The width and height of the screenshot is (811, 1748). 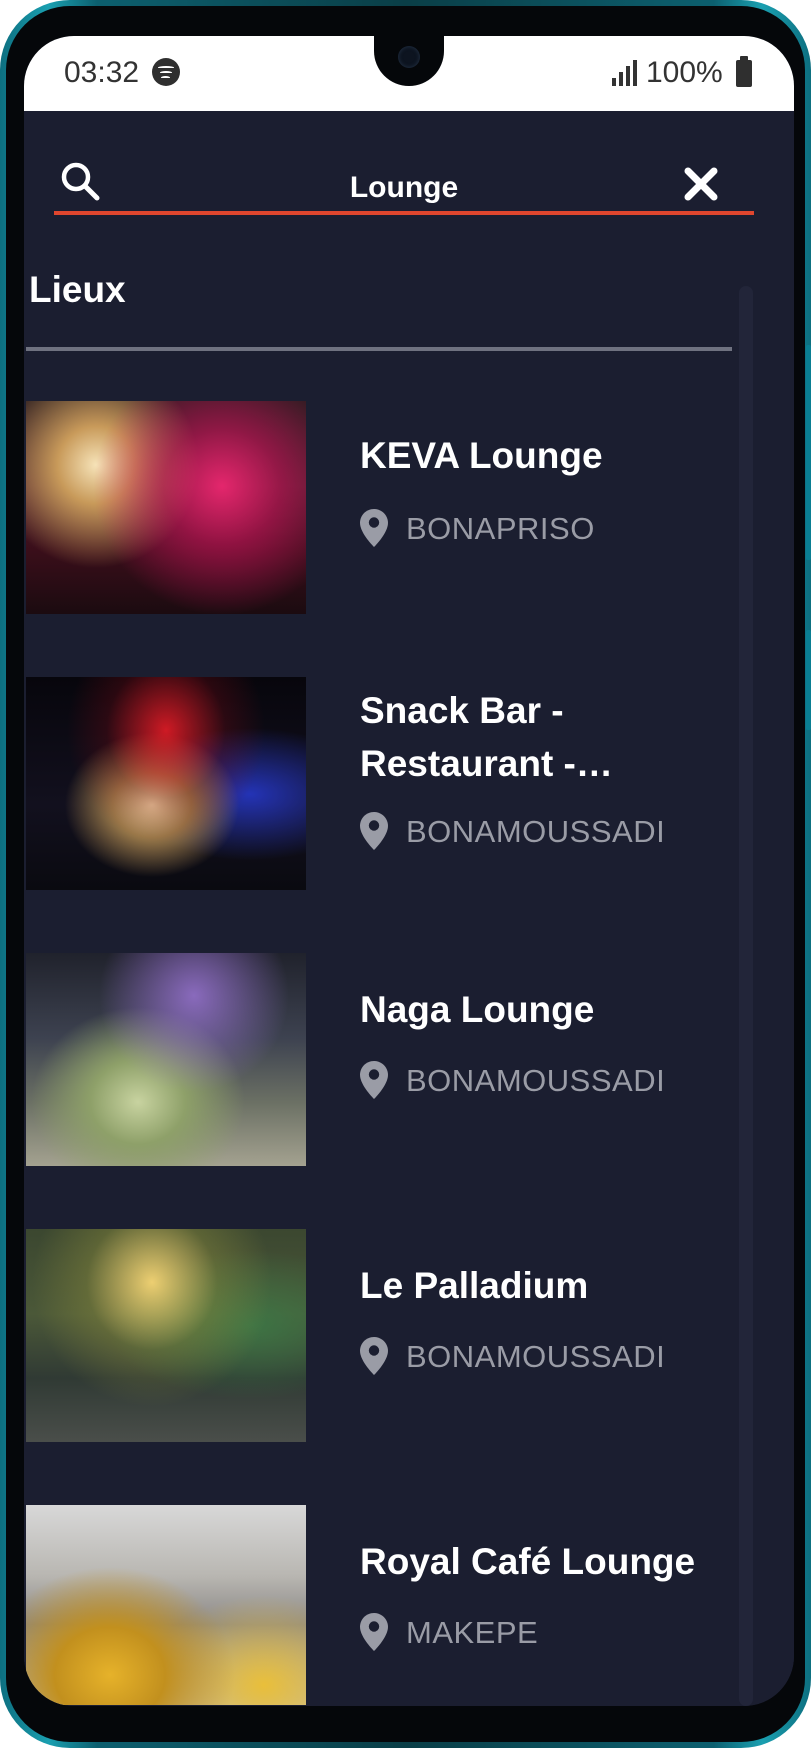 I want to click on signal-icon, so click(x=624, y=73).